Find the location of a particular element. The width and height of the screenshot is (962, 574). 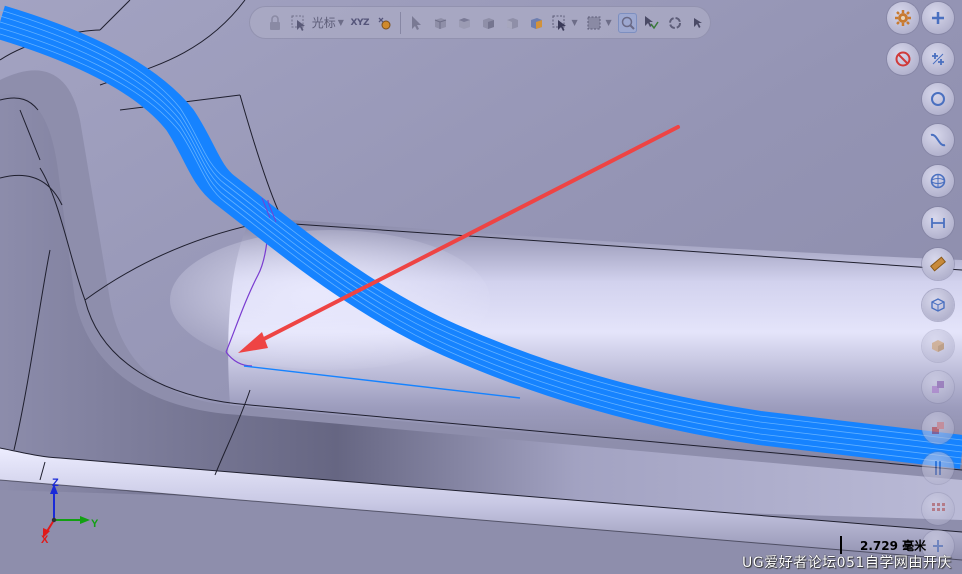

zoom-fit-icon is located at coordinates (627, 22).